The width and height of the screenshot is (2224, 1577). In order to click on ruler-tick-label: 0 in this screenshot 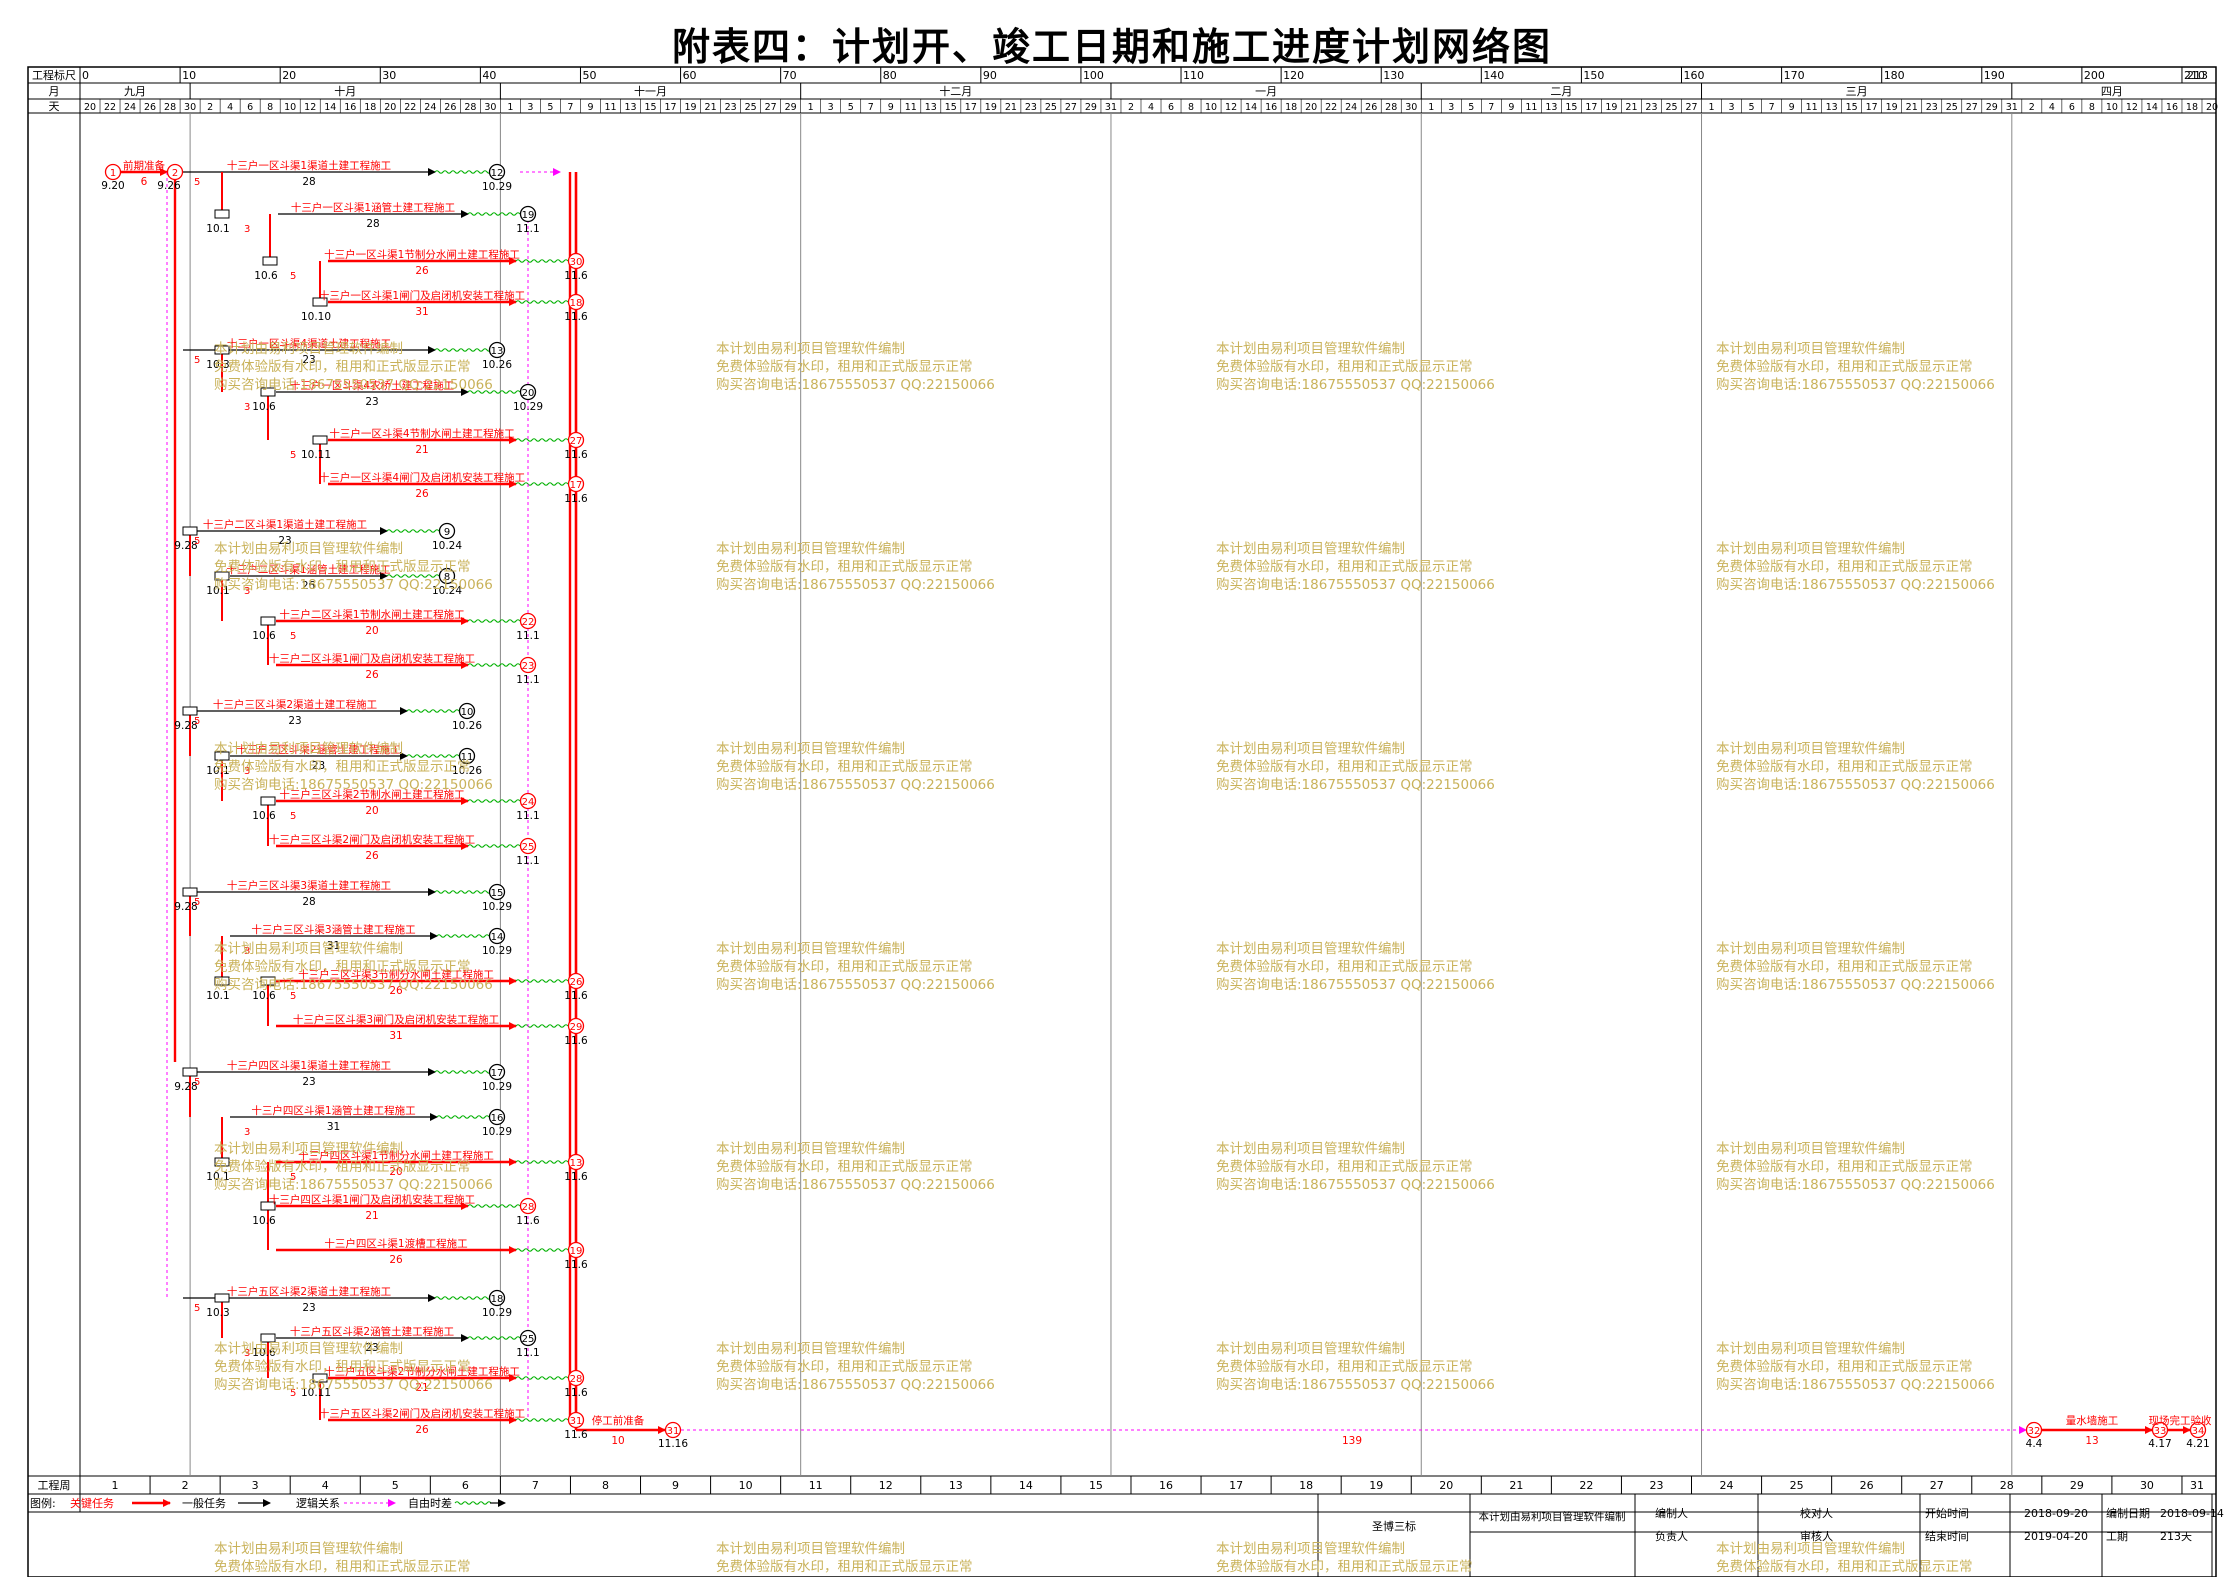, I will do `click(85, 75)`.